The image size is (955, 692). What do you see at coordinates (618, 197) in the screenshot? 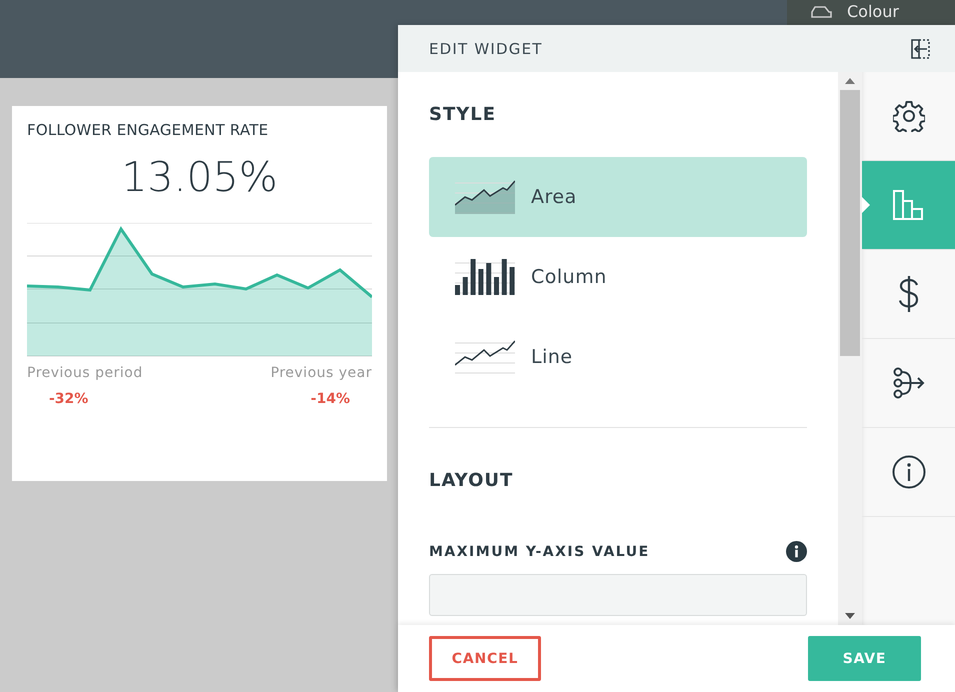
I see `style-option: Area` at bounding box center [618, 197].